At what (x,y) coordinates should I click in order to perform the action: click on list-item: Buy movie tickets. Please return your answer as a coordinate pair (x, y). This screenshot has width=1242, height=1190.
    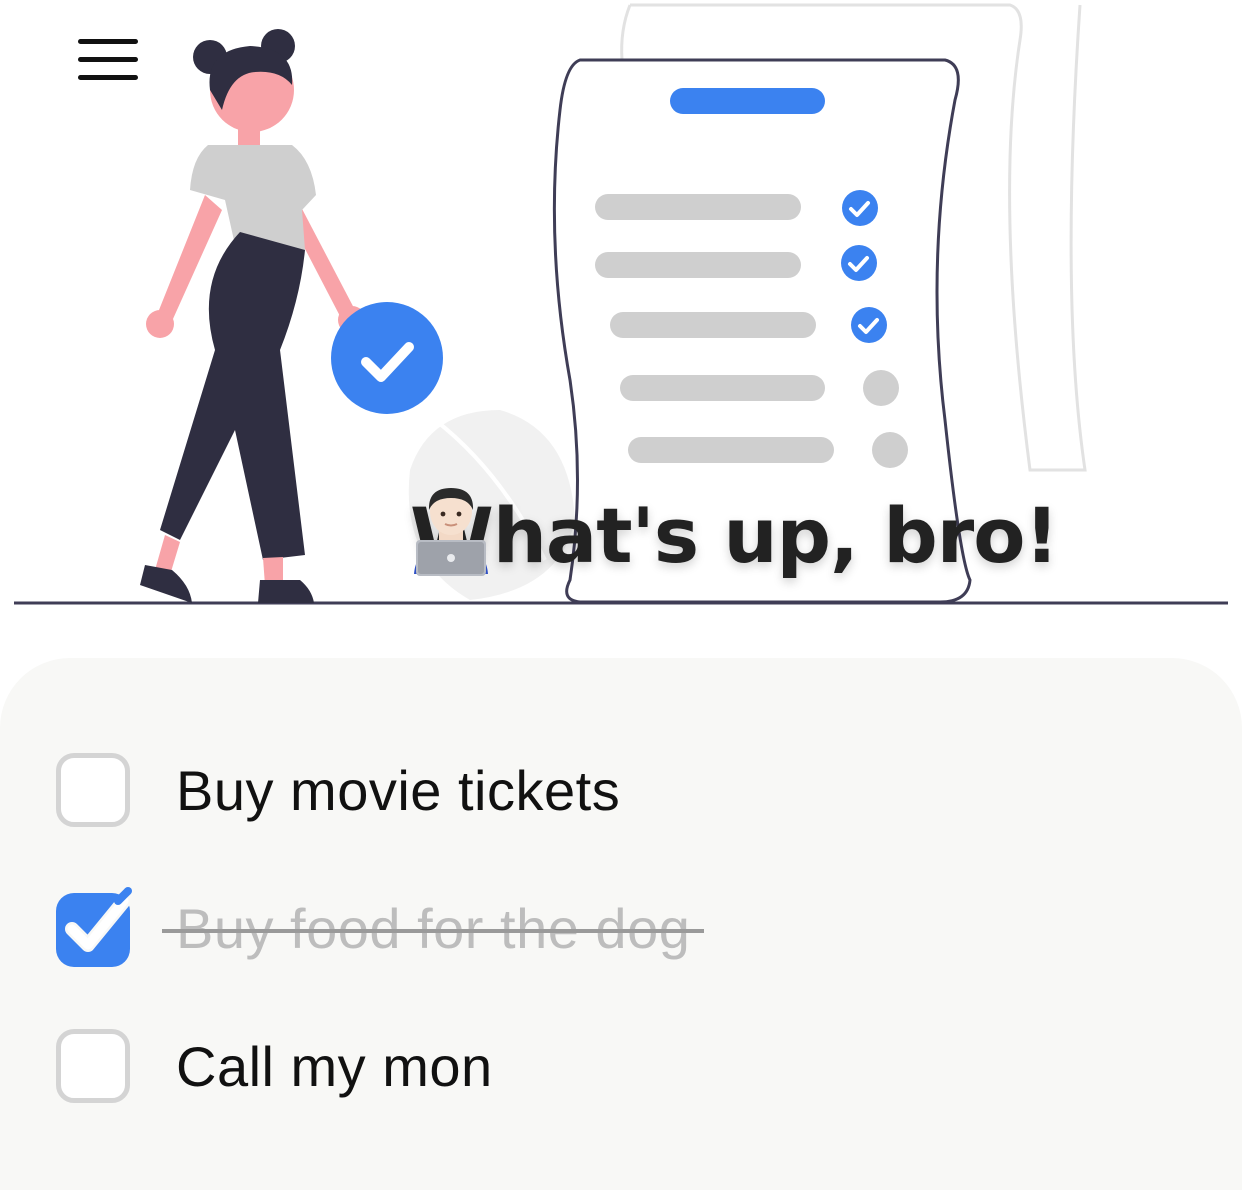
    Looking at the image, I should click on (338, 790).